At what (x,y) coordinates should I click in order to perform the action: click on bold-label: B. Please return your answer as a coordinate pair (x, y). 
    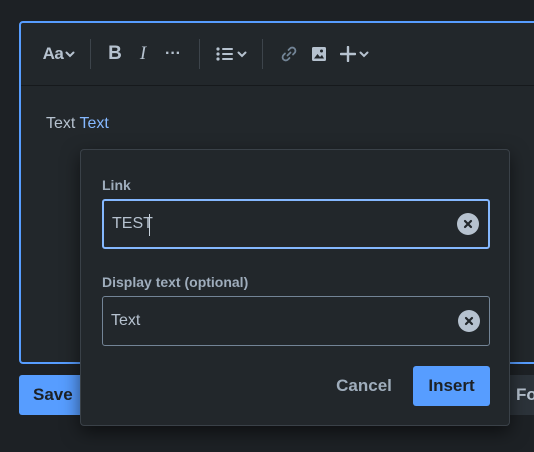
    Looking at the image, I should click on (115, 53).